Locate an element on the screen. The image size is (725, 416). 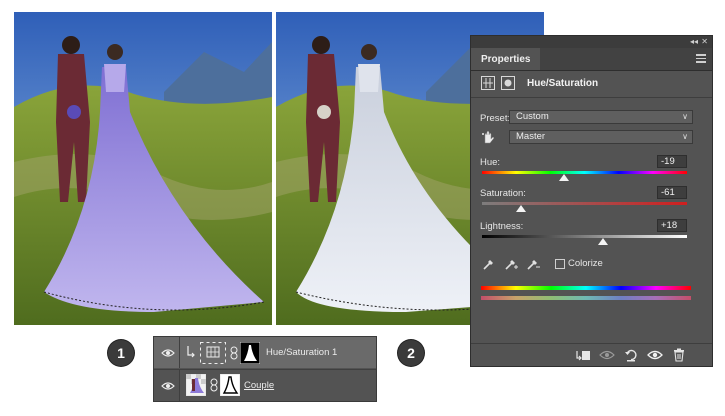
tab-properties: Properties is located at coordinates (506, 59).